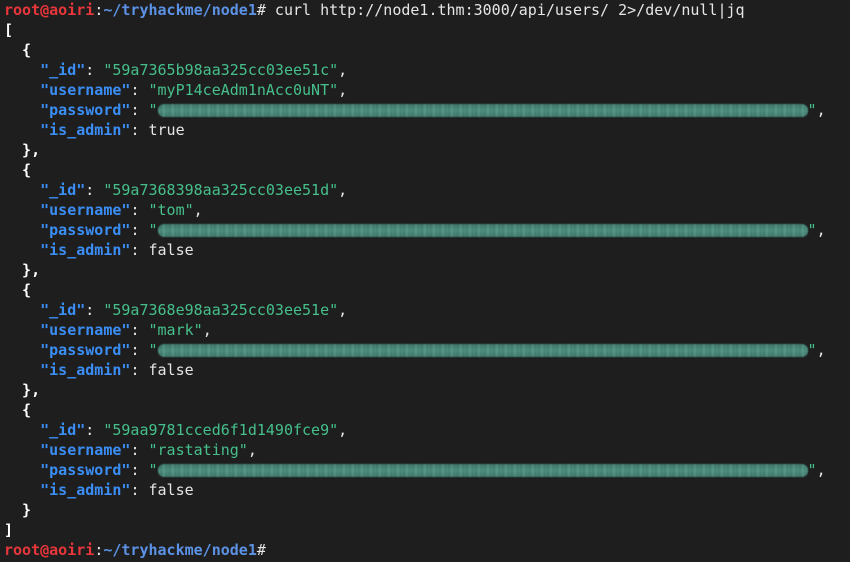  What do you see at coordinates (9, 30) in the screenshot?
I see `json-open-bracket: [` at bounding box center [9, 30].